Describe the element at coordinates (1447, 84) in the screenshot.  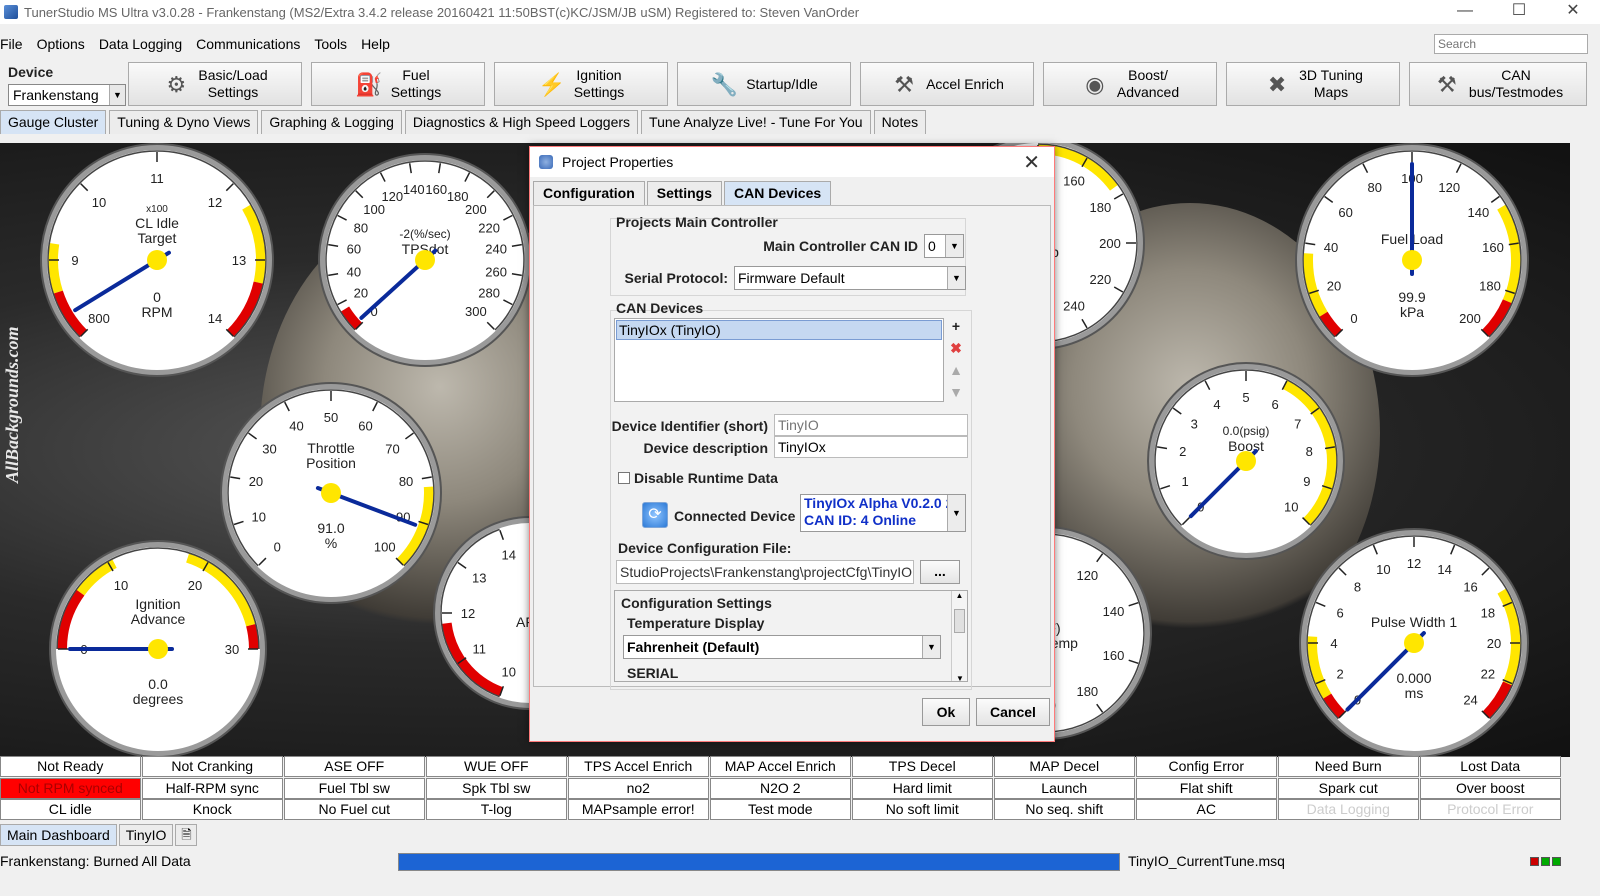
I see `hammer-icon: ⚒` at that location.